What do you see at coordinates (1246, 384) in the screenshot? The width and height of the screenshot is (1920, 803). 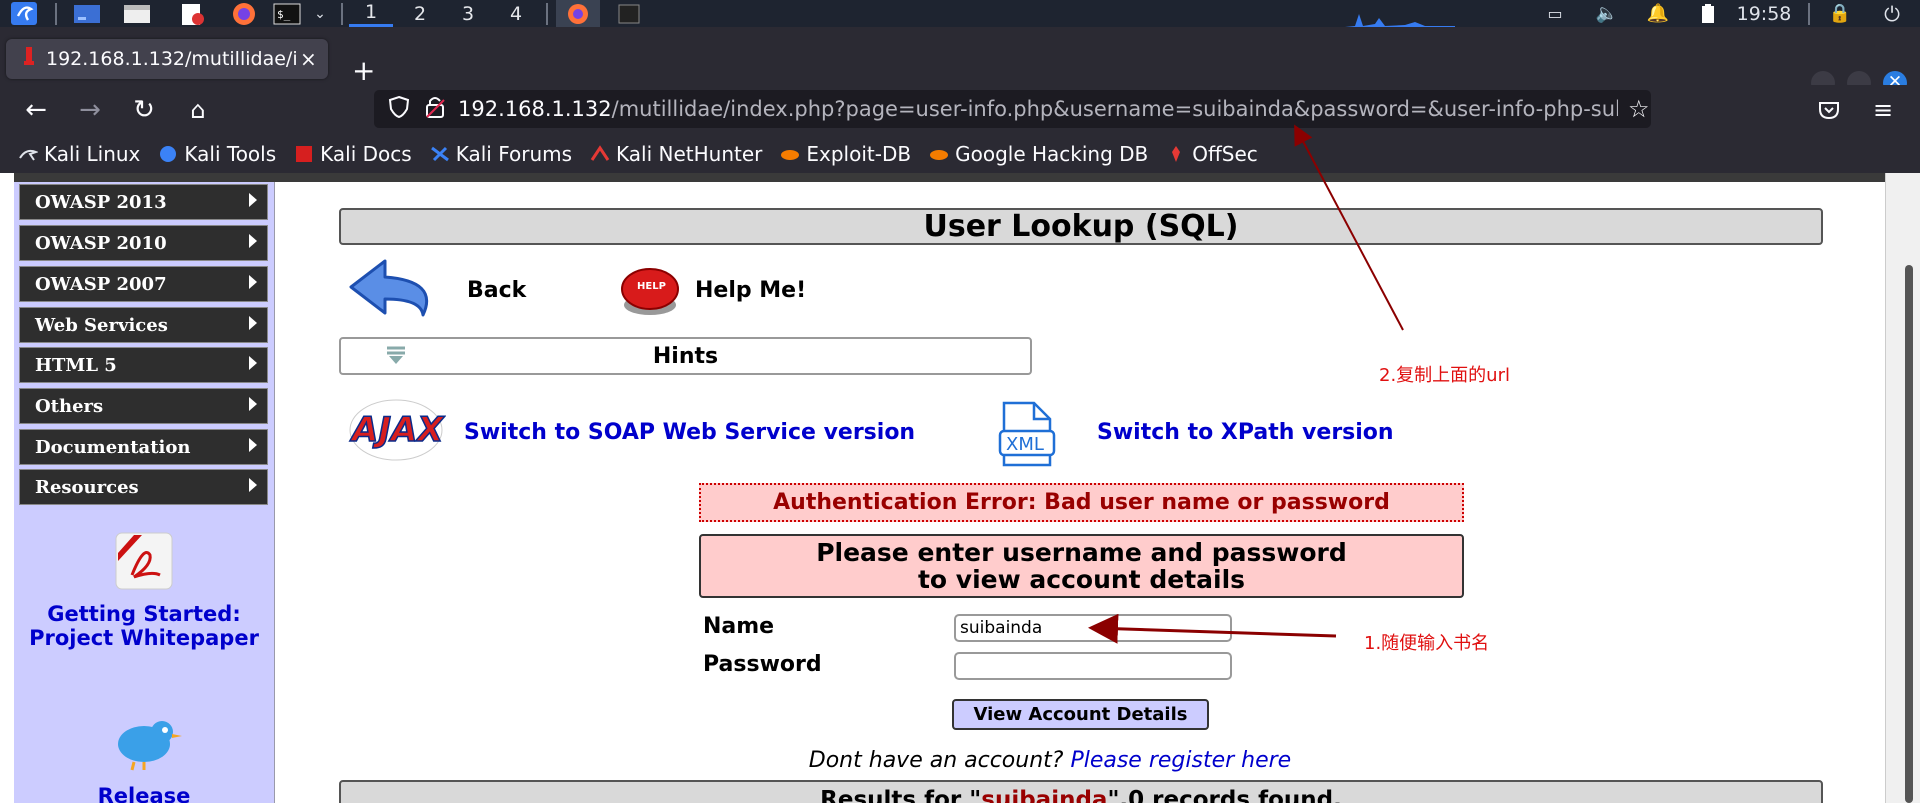 I see `annotation-arrows` at bounding box center [1246, 384].